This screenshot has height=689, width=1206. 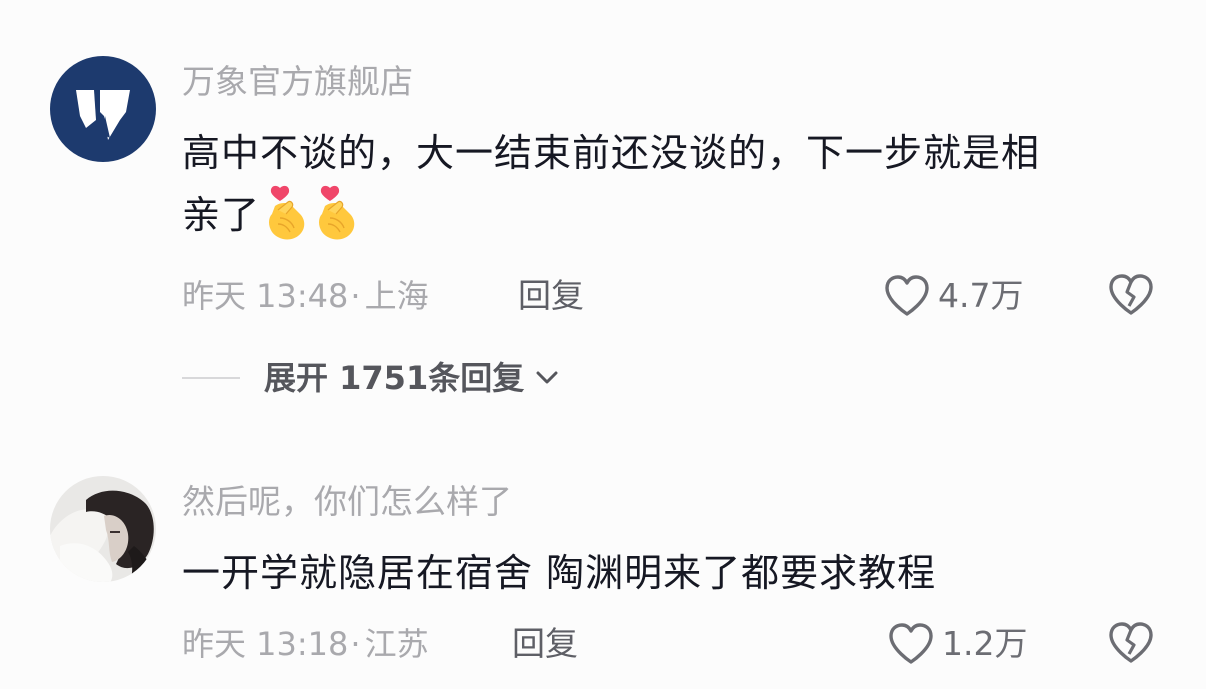 I want to click on comment-location: 上海, so click(x=396, y=296).